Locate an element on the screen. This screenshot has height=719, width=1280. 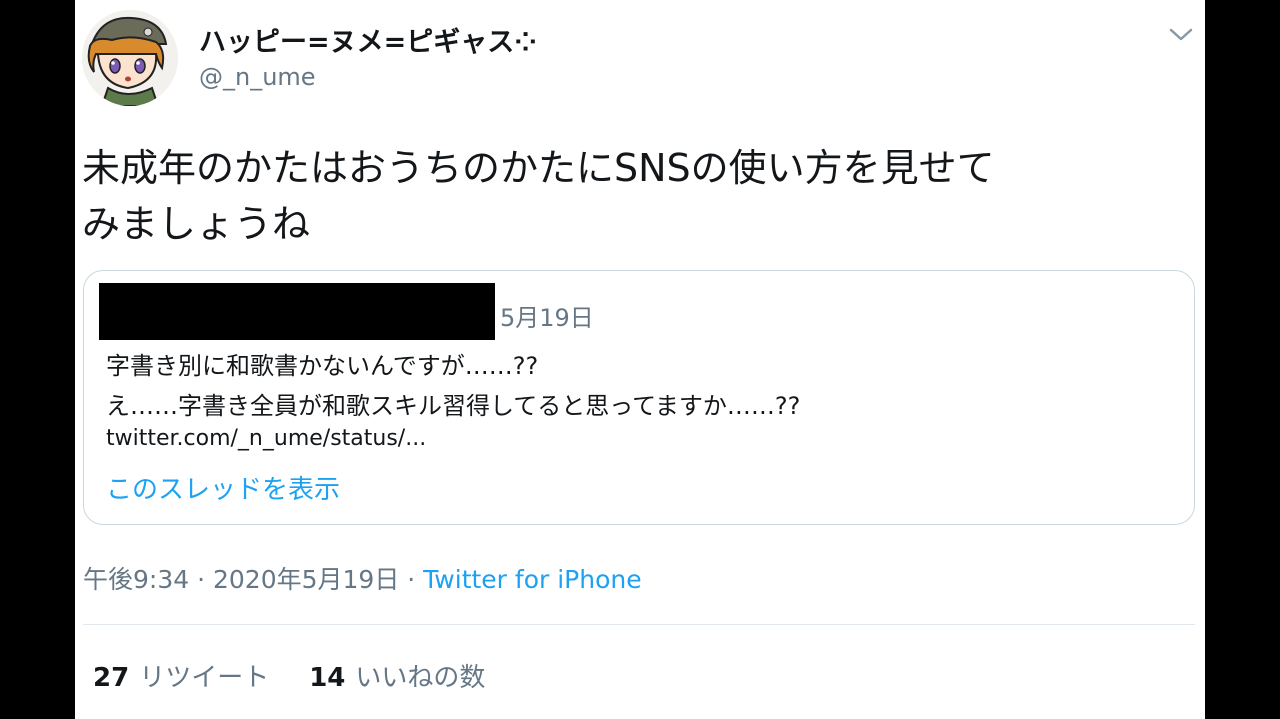
show-thread-link: このスレッドを表示 is located at coordinates (223, 487).